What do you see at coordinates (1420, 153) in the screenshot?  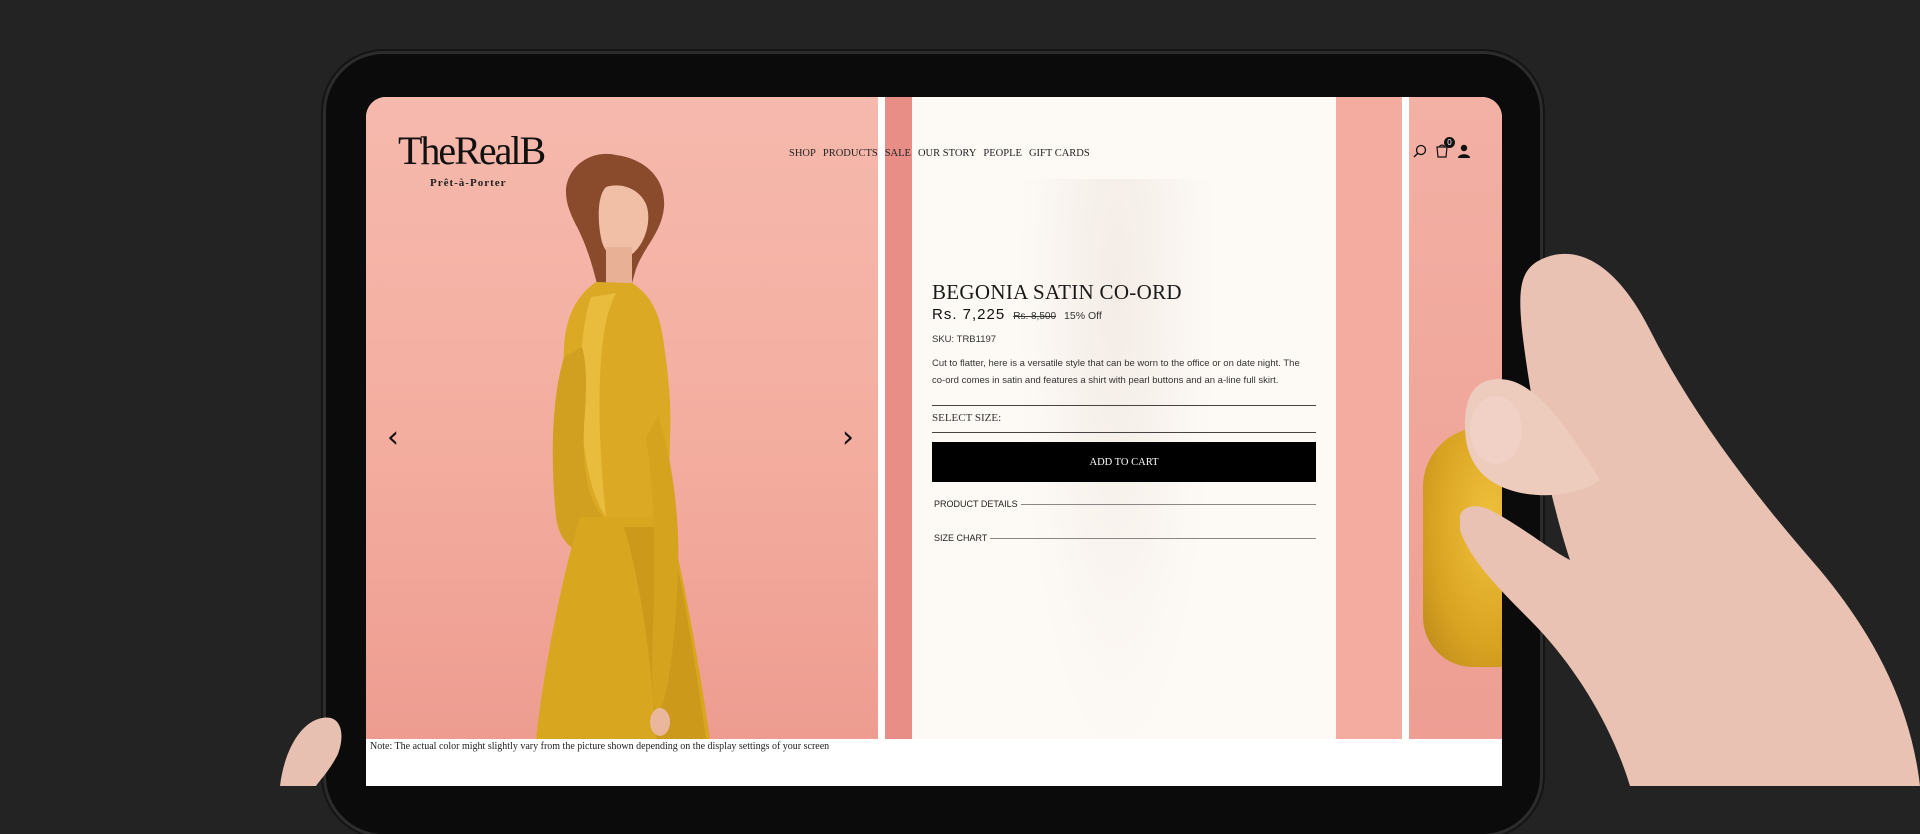 I see `search-icon` at bounding box center [1420, 153].